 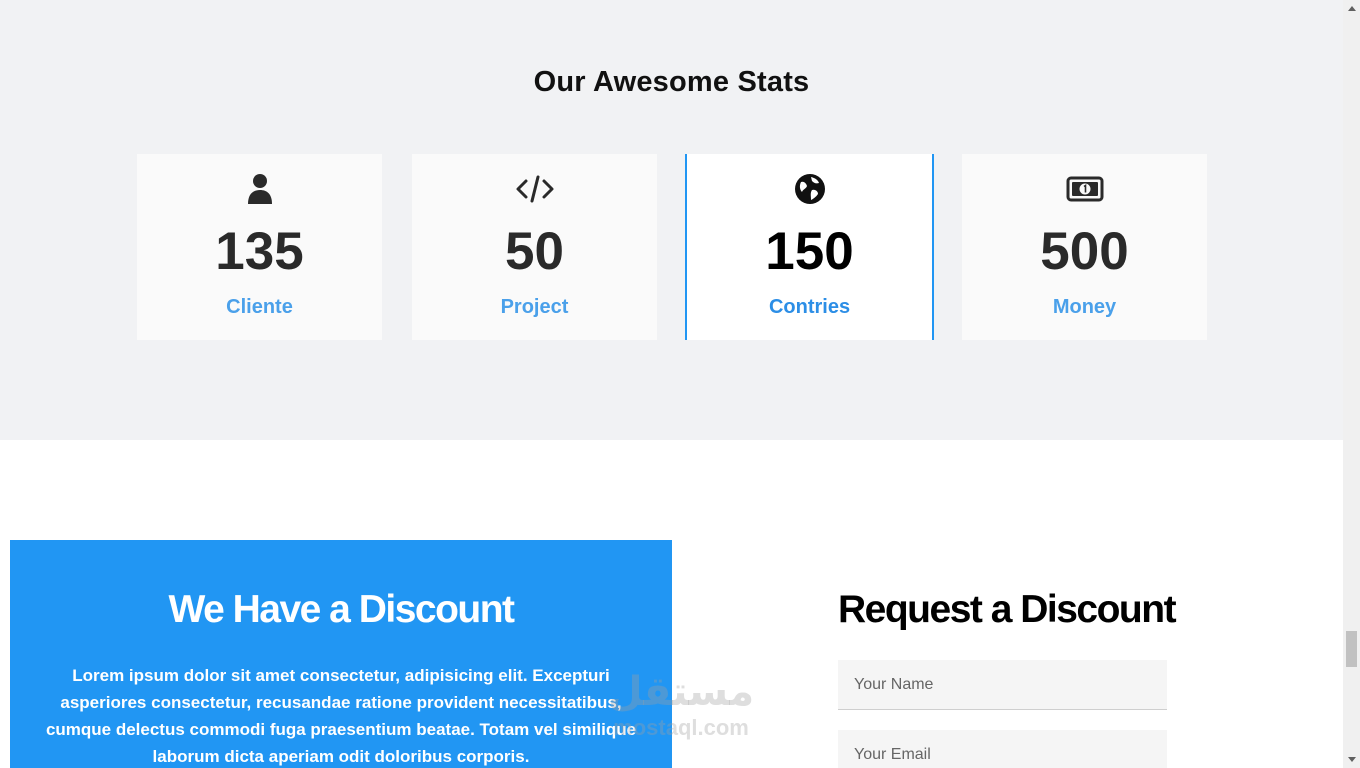 I want to click on stat-card-projects: 50 Project, so click(x=534, y=247).